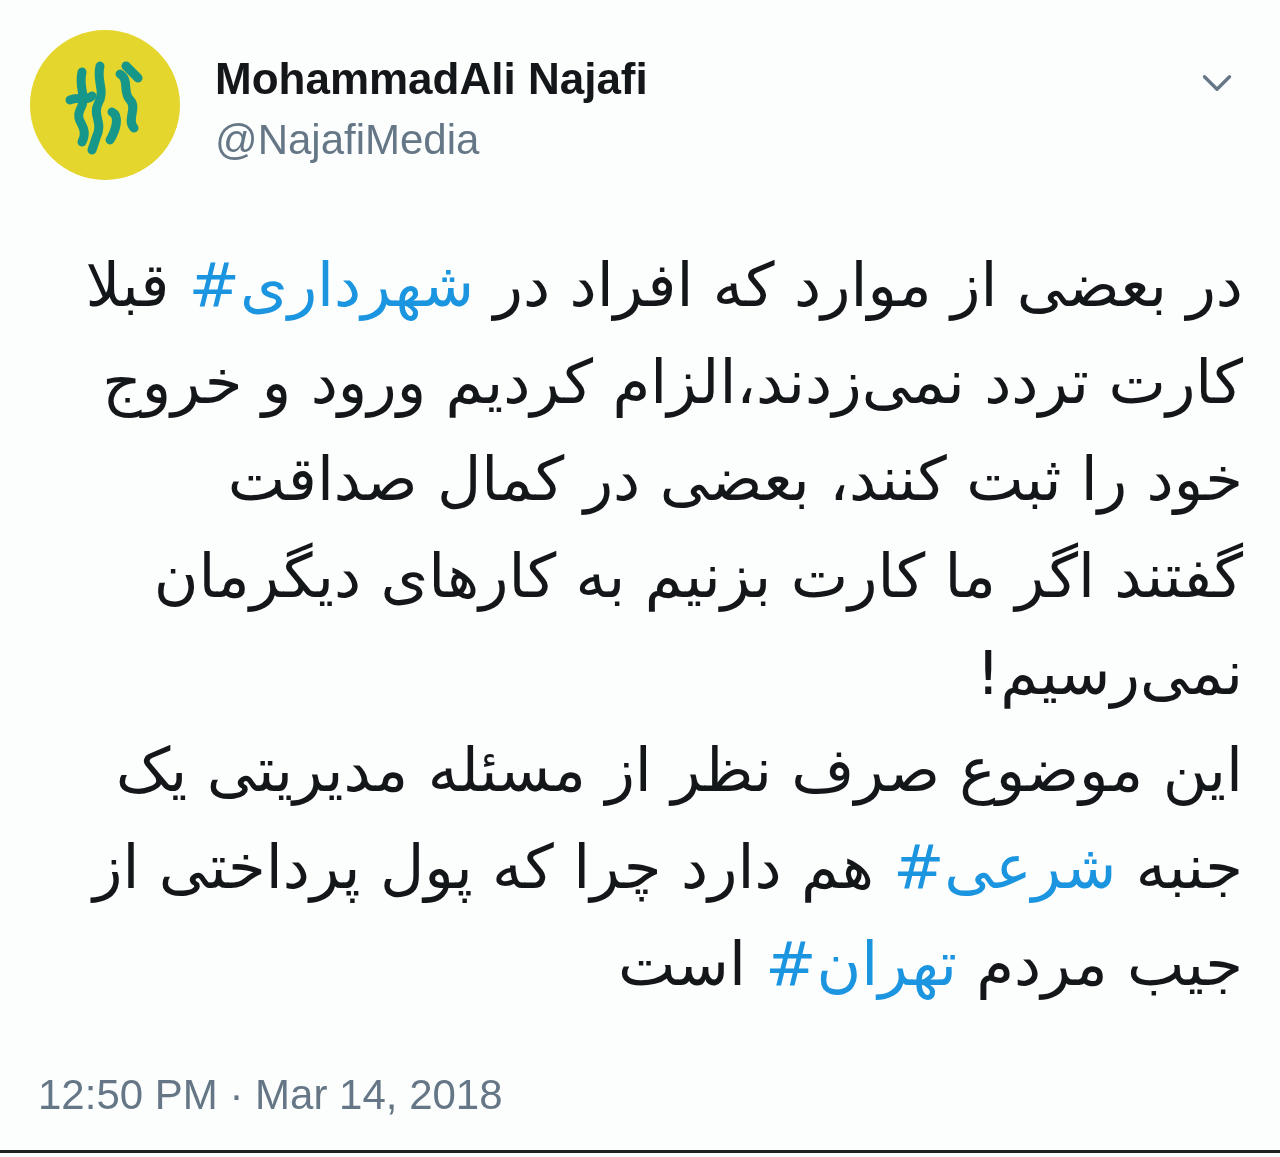 Image resolution: width=1280 pixels, height=1157 pixels. Describe the element at coordinates (105, 105) in the screenshot. I see `calligraphy-logo-icon` at that location.